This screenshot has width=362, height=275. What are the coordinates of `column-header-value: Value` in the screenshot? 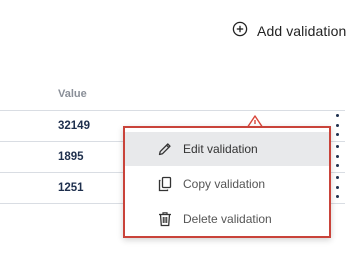 It's located at (72, 94).